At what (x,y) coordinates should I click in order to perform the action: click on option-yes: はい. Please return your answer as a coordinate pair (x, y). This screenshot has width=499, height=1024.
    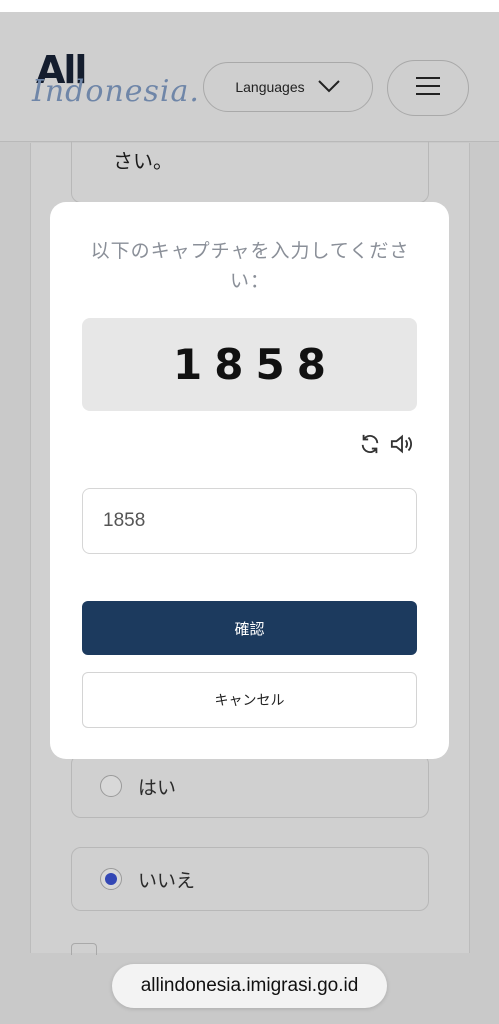
    Looking at the image, I should click on (250, 786).